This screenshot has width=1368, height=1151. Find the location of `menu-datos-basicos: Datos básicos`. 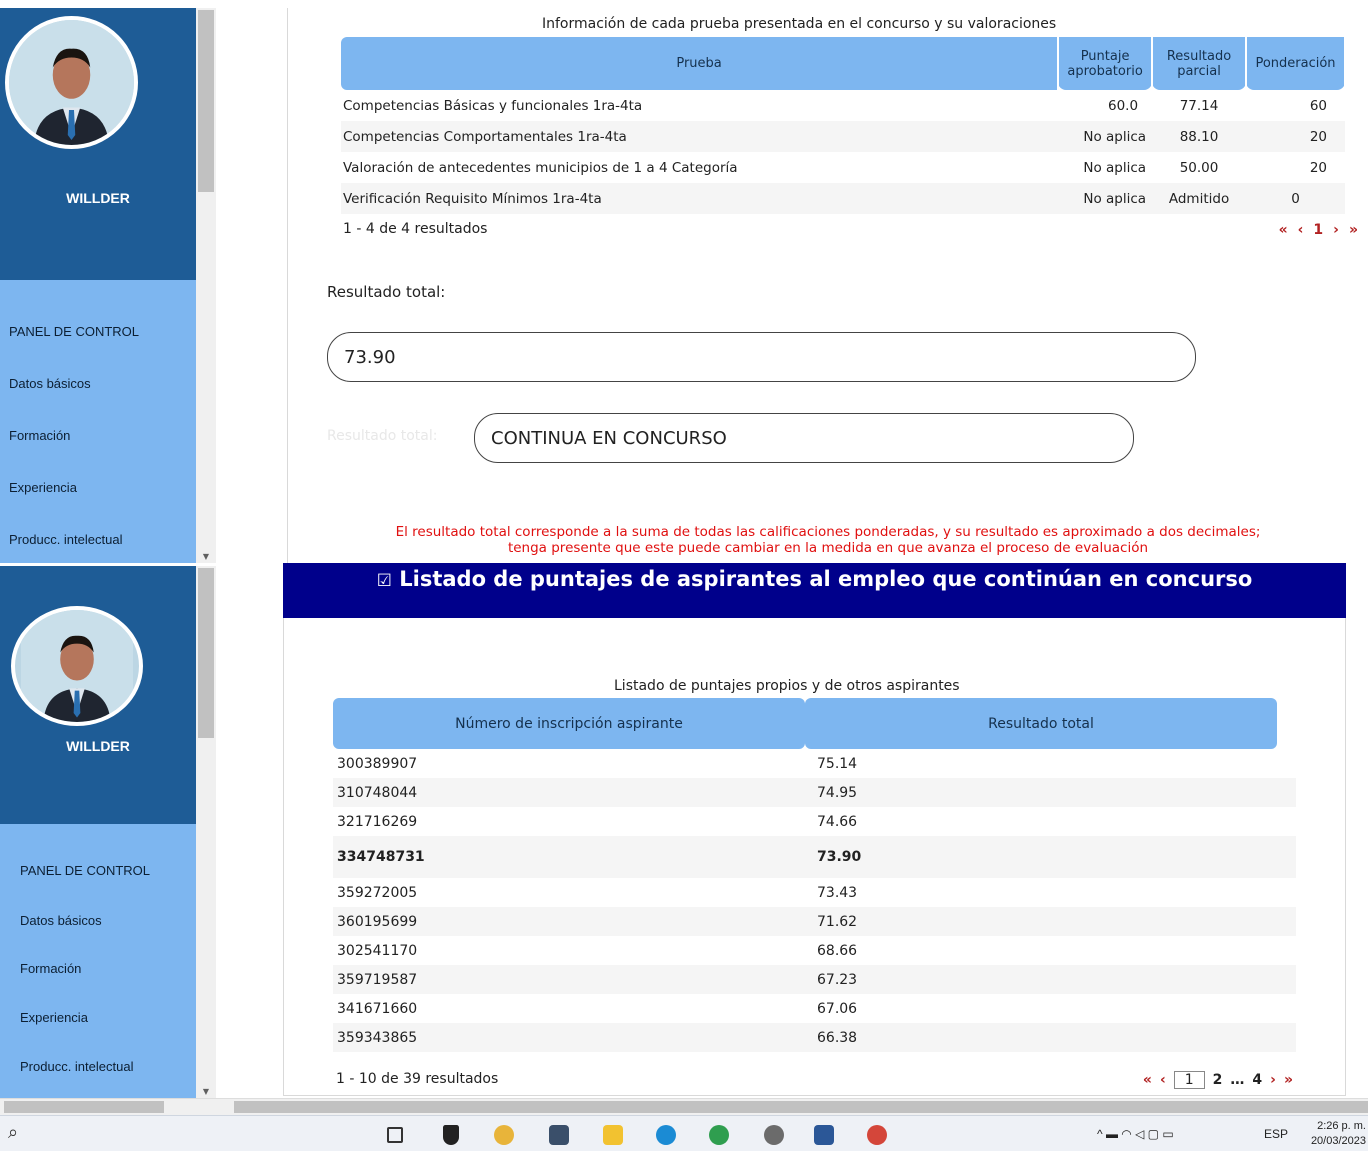

menu-datos-basicos: Datos básicos is located at coordinates (50, 383).